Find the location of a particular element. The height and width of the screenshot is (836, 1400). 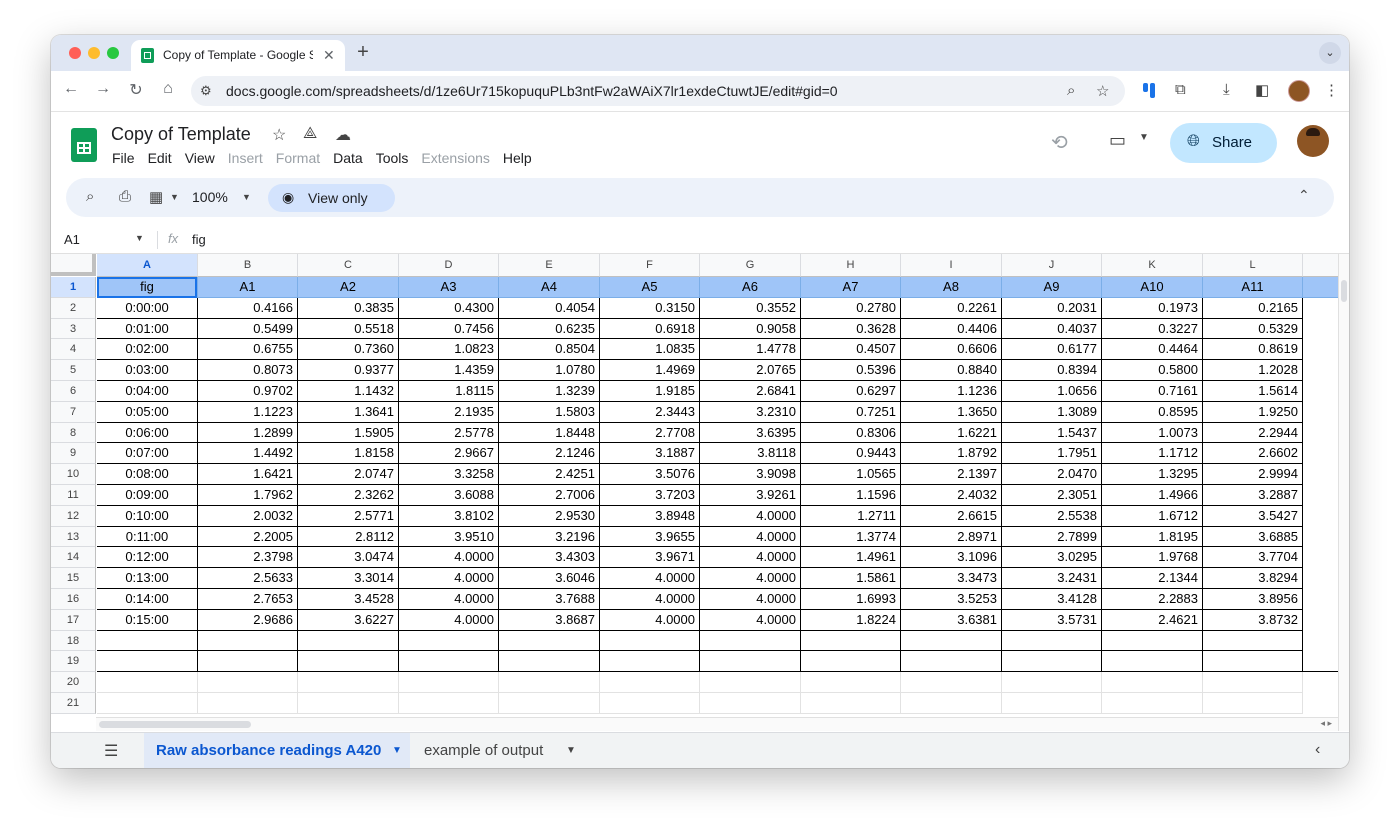

absorbance-cell: 3.5427 is located at coordinates (1253, 516).